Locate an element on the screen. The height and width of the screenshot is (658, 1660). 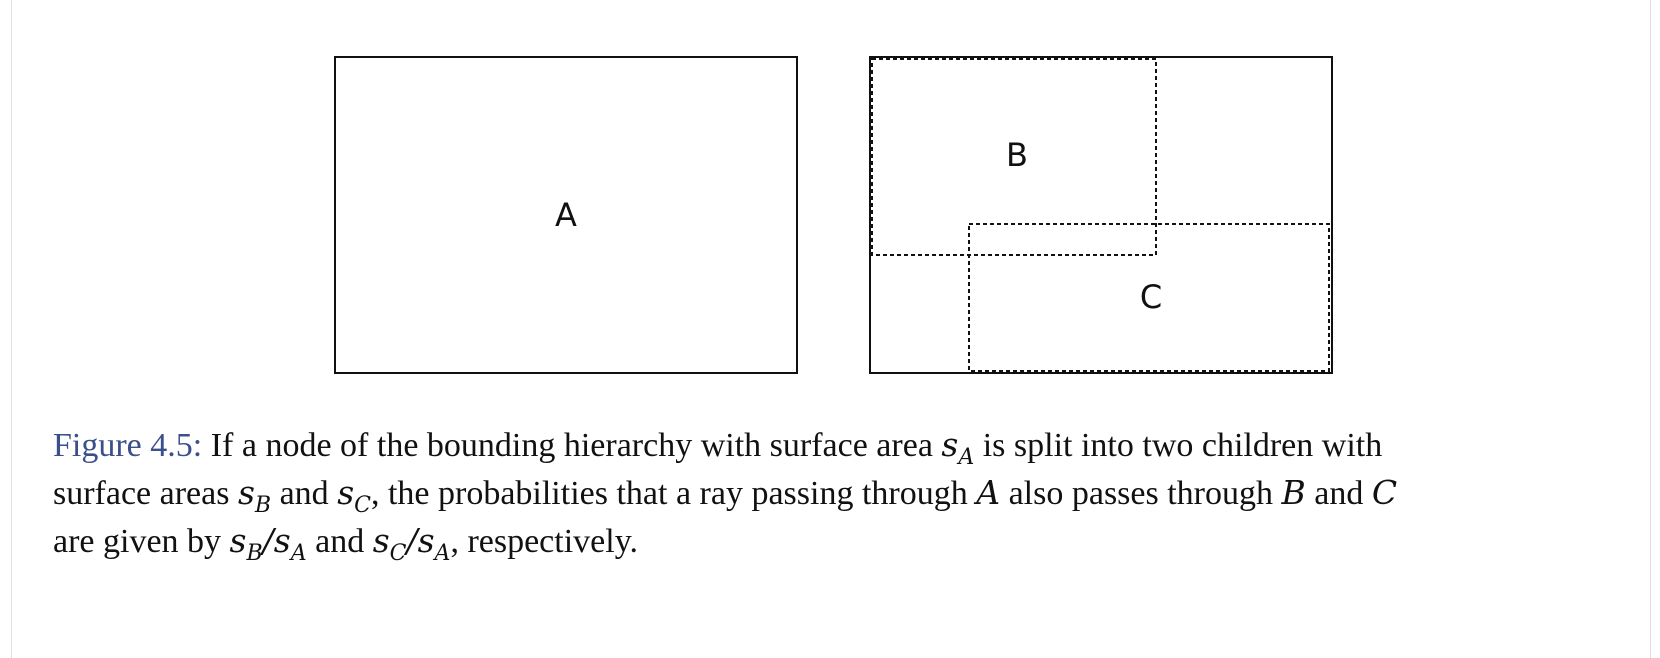
parent-box is located at coordinates (1101, 215).